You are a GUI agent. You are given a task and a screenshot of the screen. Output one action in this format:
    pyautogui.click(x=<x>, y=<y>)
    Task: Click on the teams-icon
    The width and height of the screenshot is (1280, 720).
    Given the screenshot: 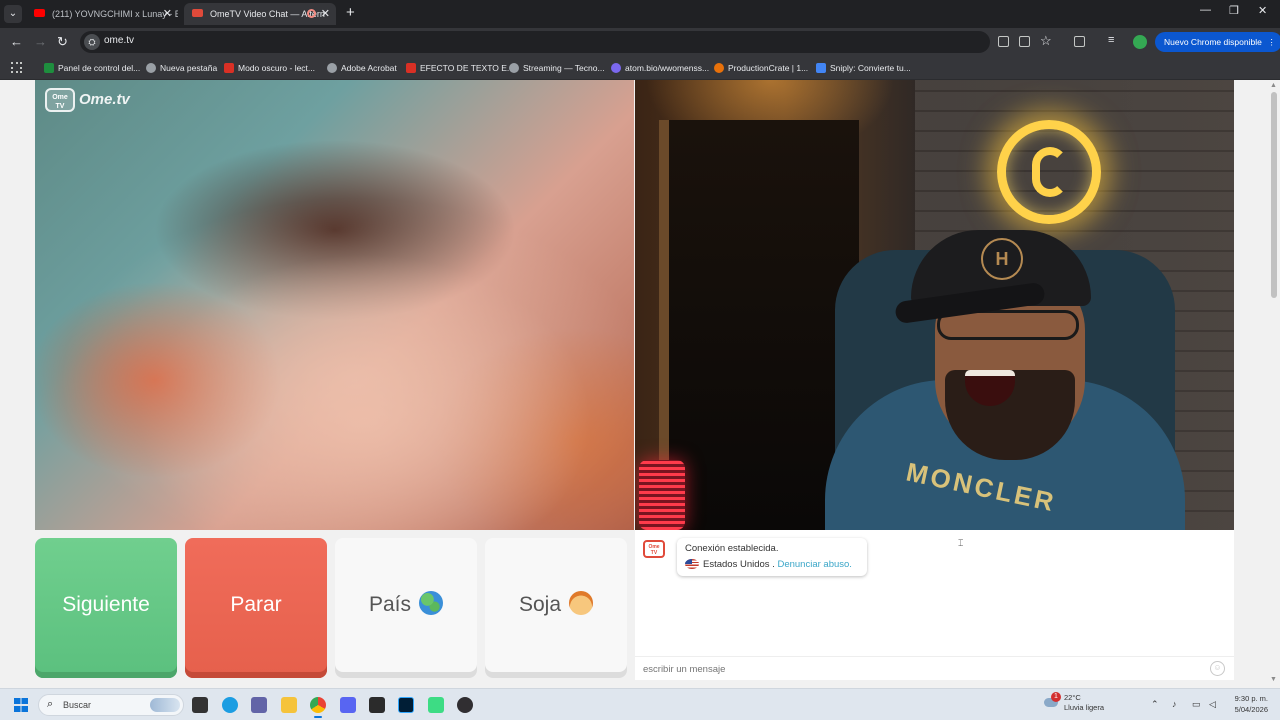 What is the action you would take?
    pyautogui.click(x=259, y=705)
    